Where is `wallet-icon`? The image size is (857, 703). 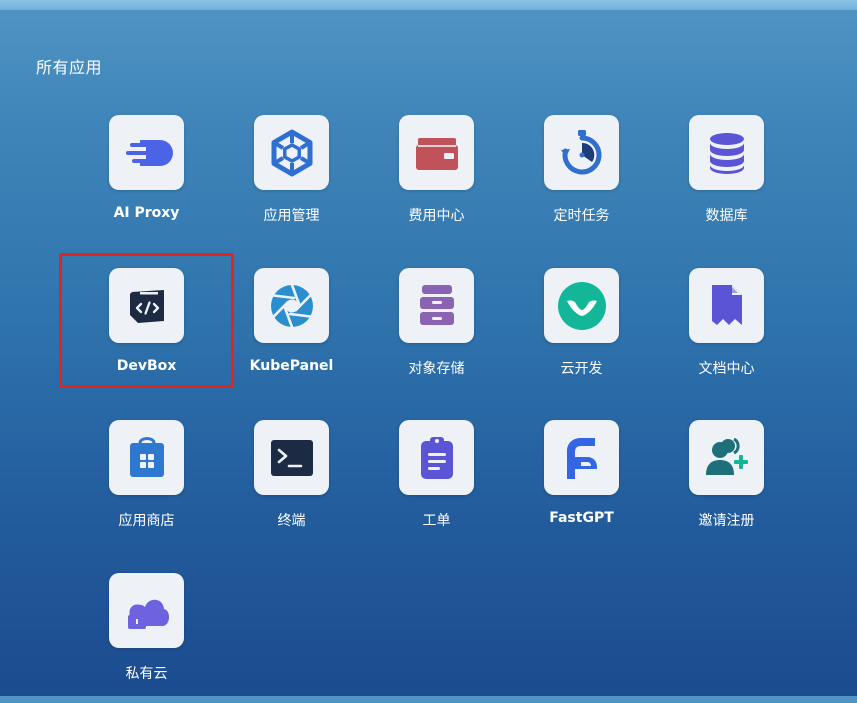 wallet-icon is located at coordinates (436, 153).